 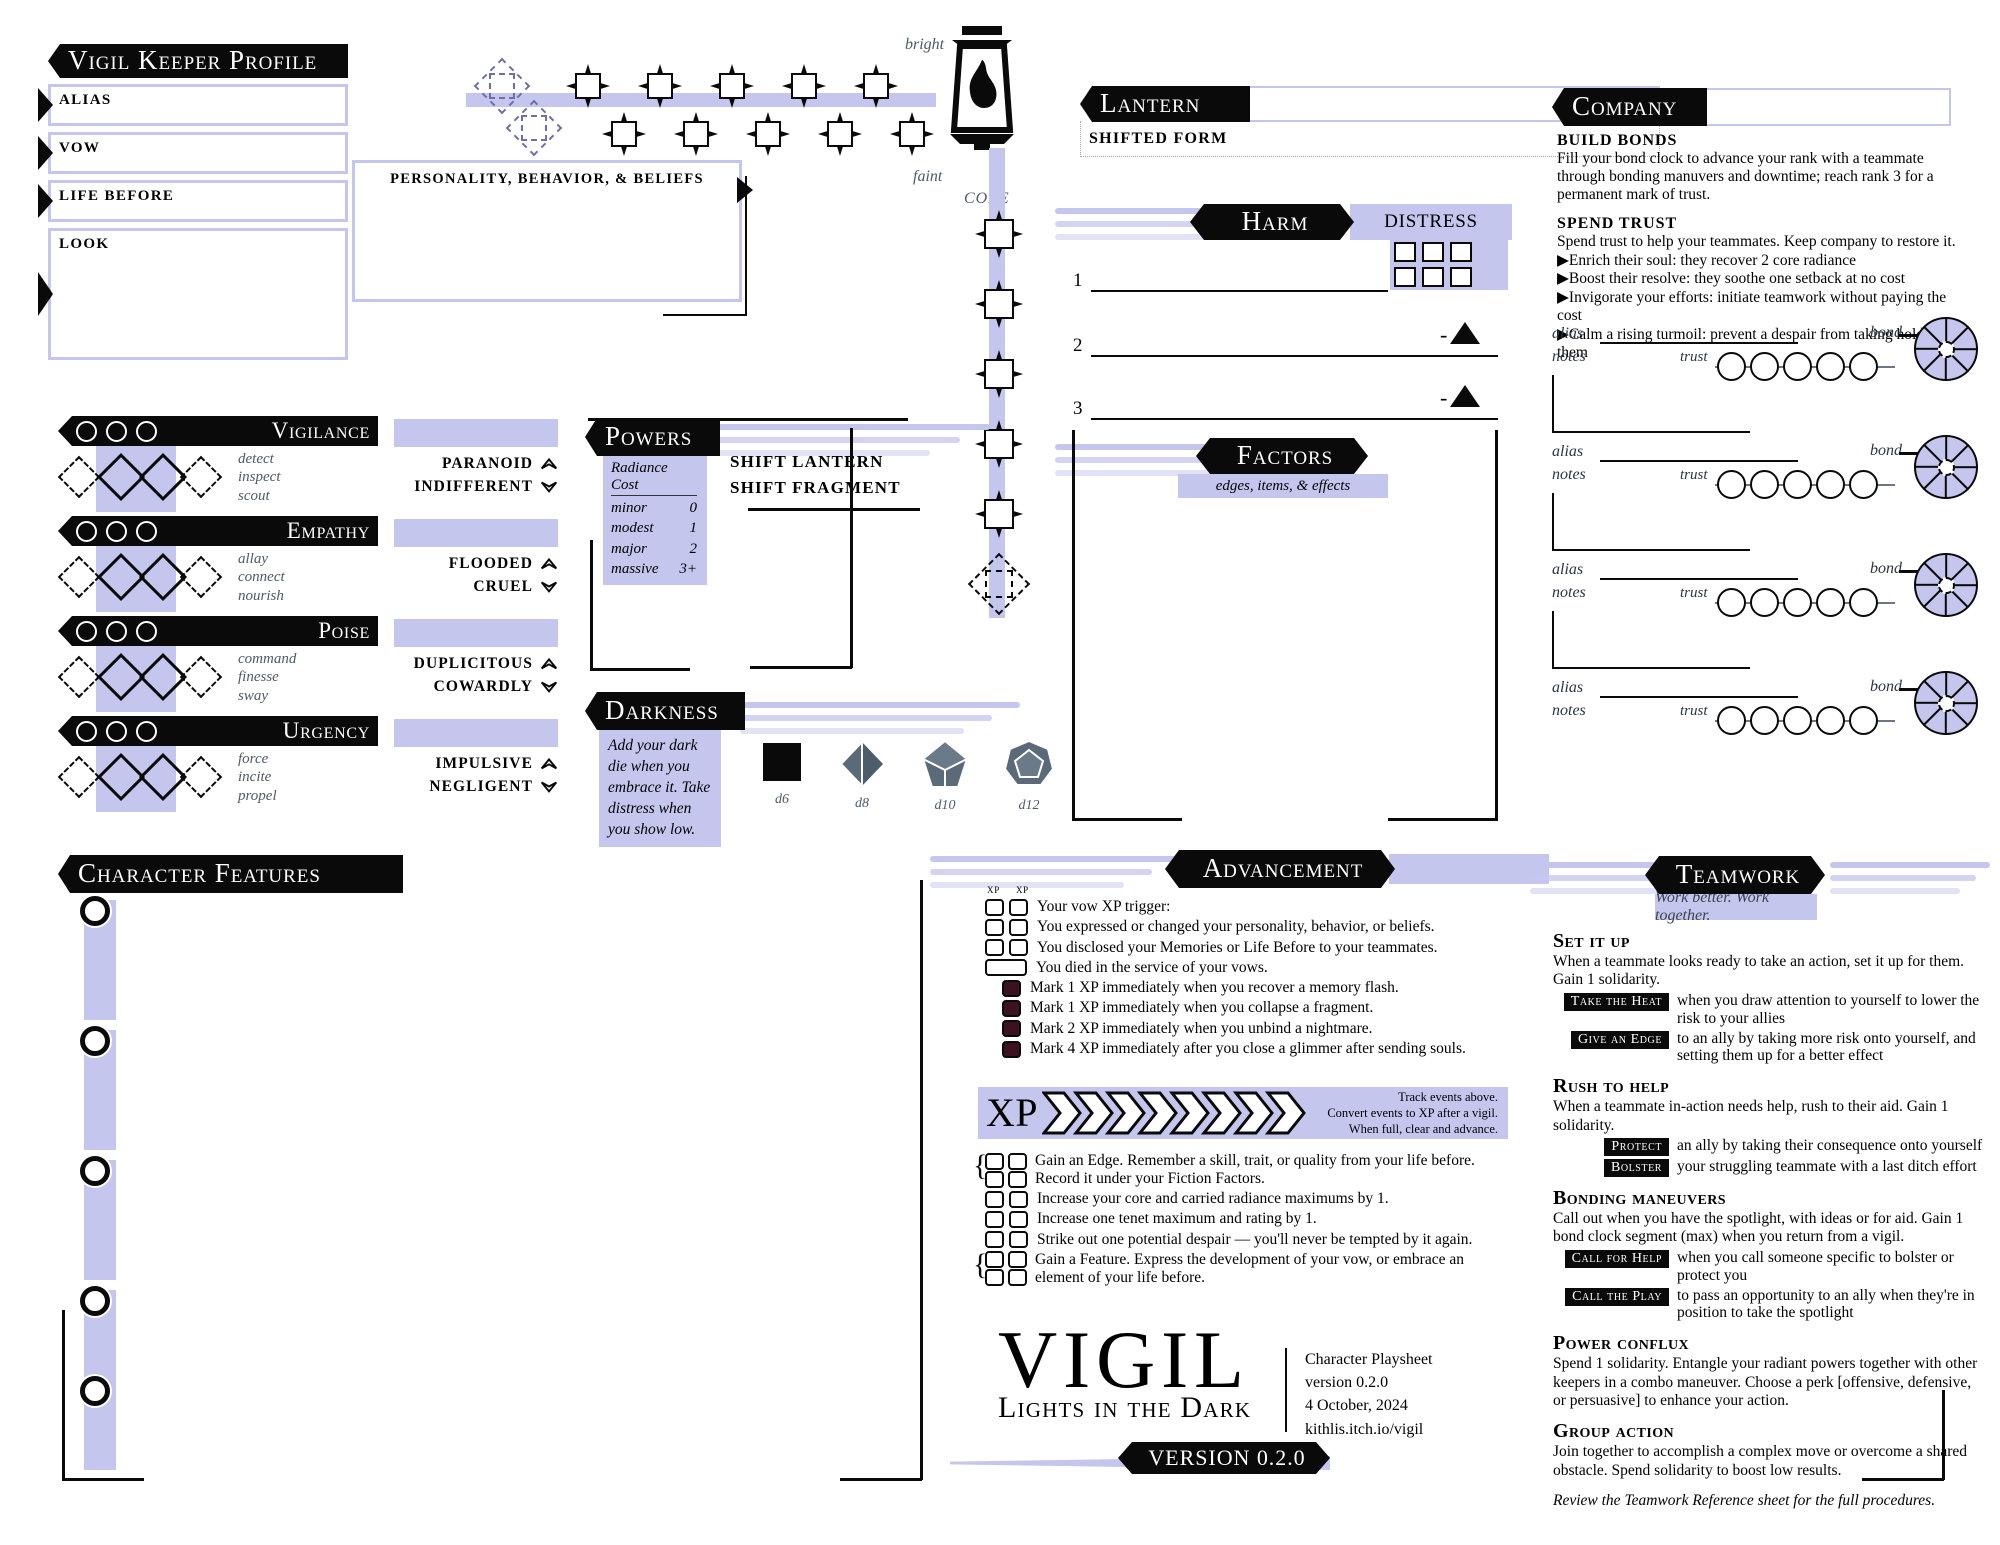 I want to click on despair-row: CRUEL, so click(x=503, y=586).